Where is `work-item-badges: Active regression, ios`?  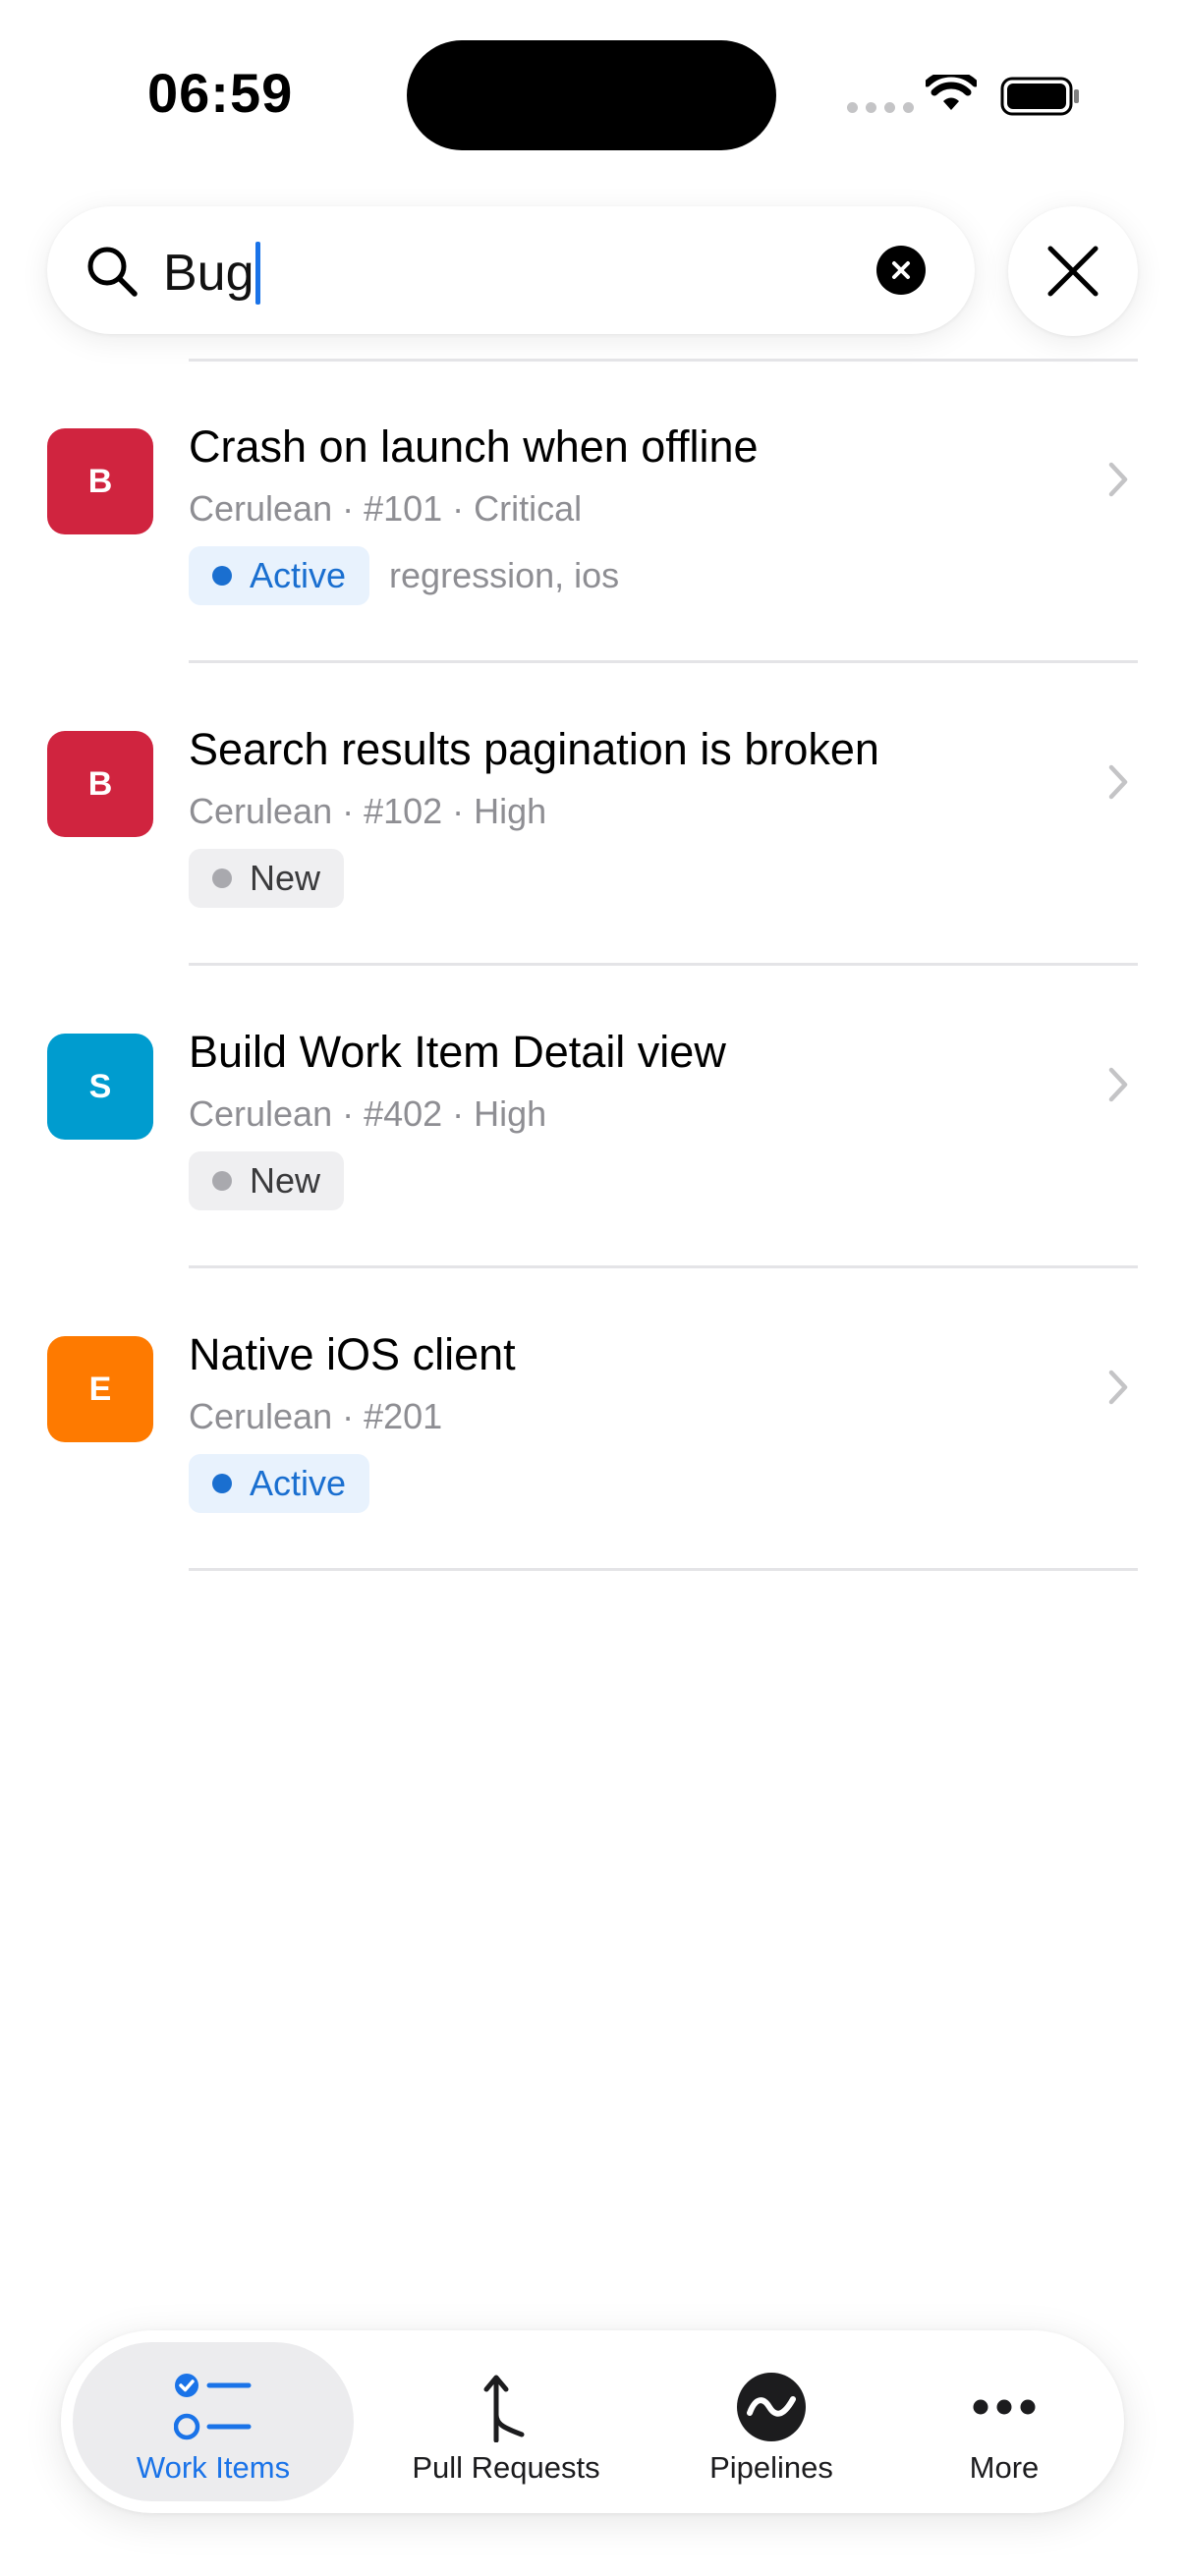
work-item-badges: Active regression, ios is located at coordinates (404, 575).